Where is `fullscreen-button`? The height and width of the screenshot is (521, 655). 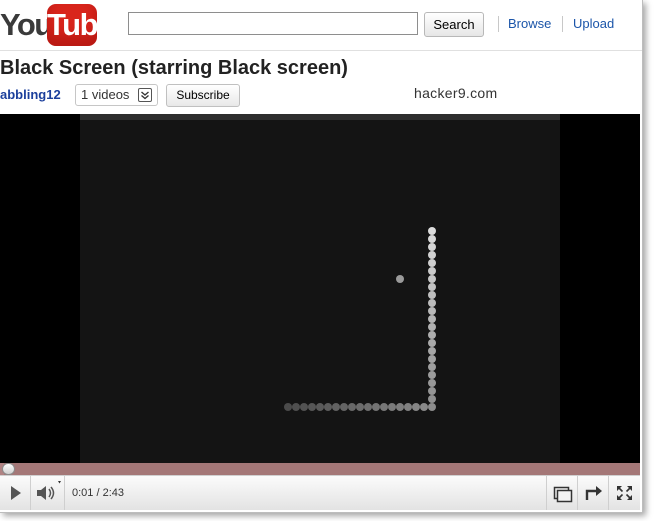 fullscreen-button is located at coordinates (624, 493).